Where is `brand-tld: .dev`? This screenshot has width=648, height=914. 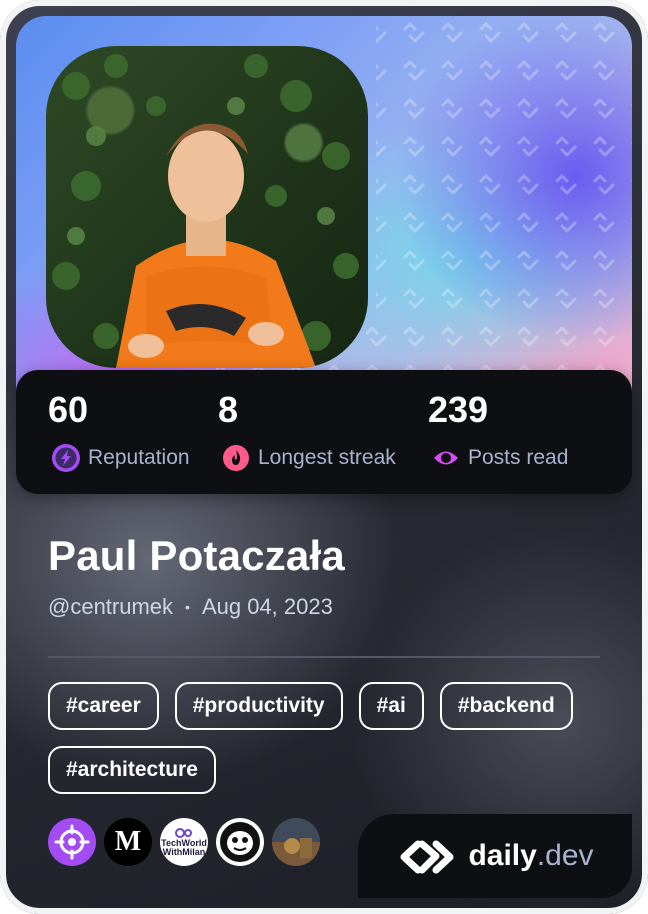 brand-tld: .dev is located at coordinates (565, 855).